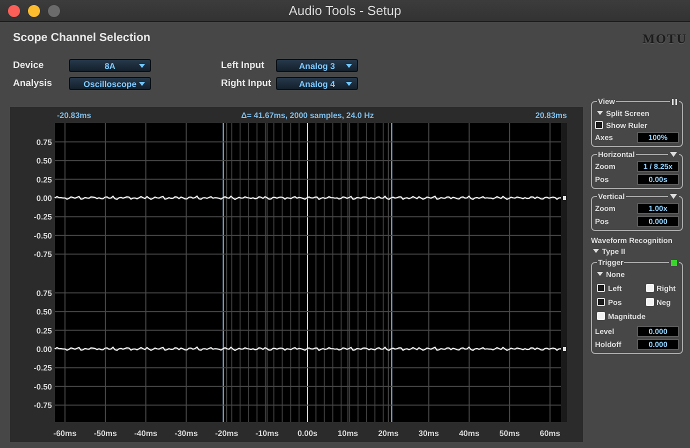  Describe the element at coordinates (674, 101) in the screenshot. I see `pause-icon` at that location.